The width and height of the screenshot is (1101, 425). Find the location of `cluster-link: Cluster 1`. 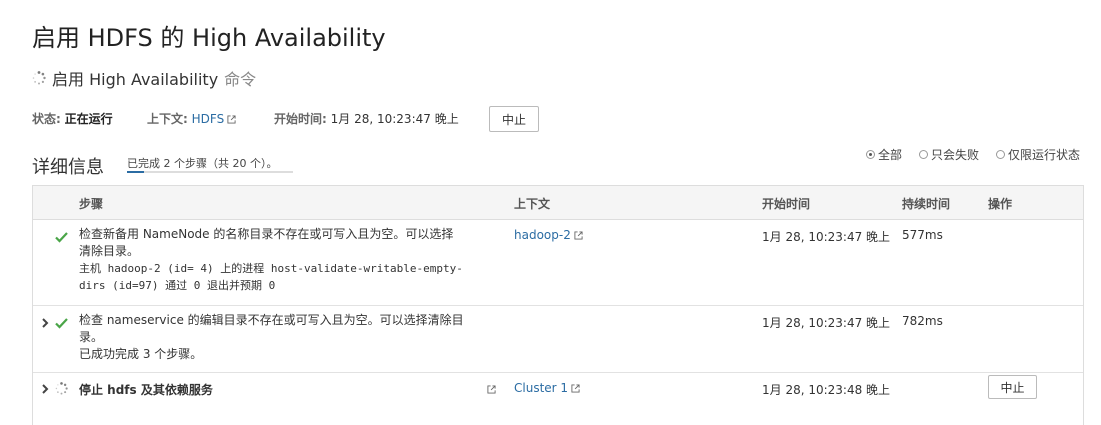

cluster-link: Cluster 1 is located at coordinates (547, 388).